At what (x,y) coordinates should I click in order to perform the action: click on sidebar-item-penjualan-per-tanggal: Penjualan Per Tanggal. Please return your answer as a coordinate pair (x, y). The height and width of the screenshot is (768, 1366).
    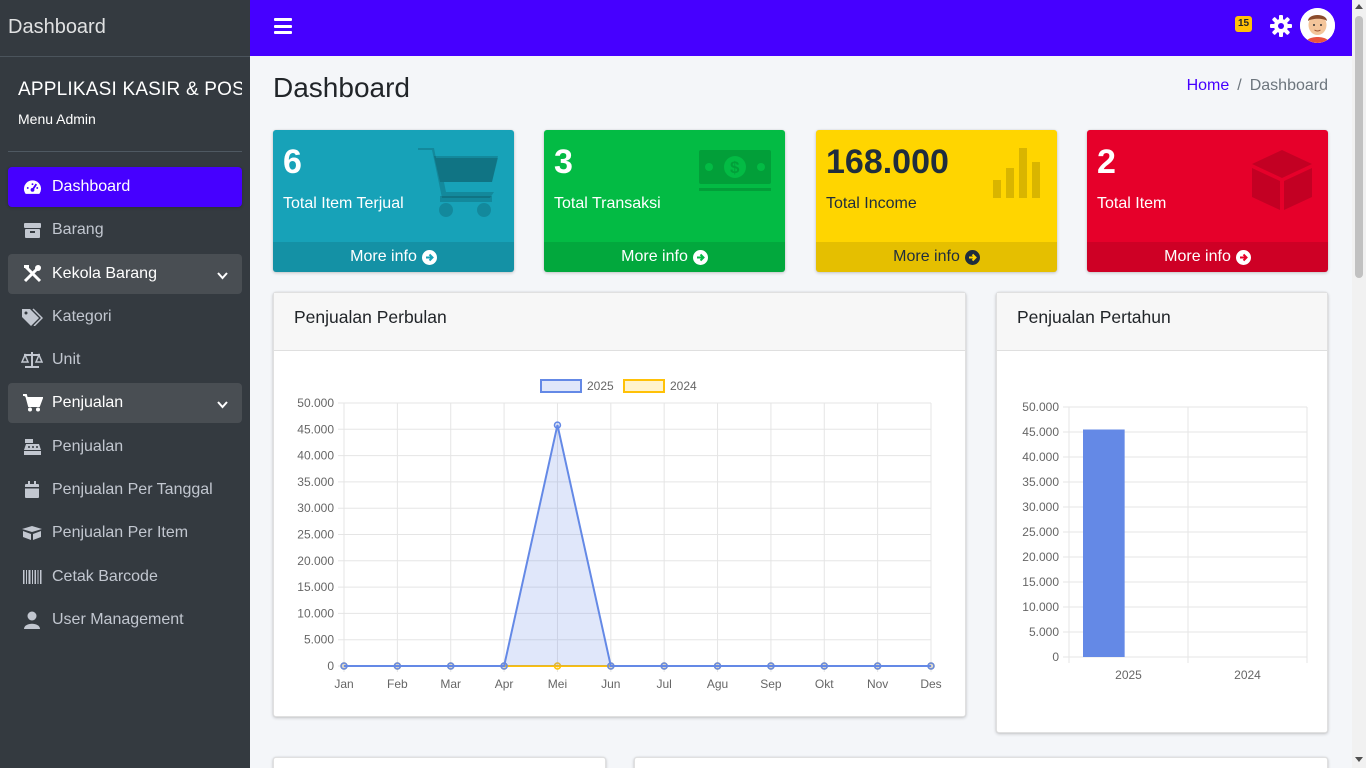
    Looking at the image, I should click on (125, 490).